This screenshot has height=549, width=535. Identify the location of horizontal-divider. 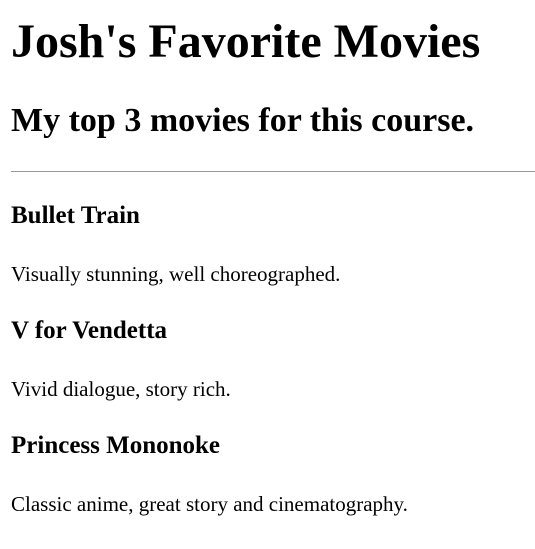
(273, 171).